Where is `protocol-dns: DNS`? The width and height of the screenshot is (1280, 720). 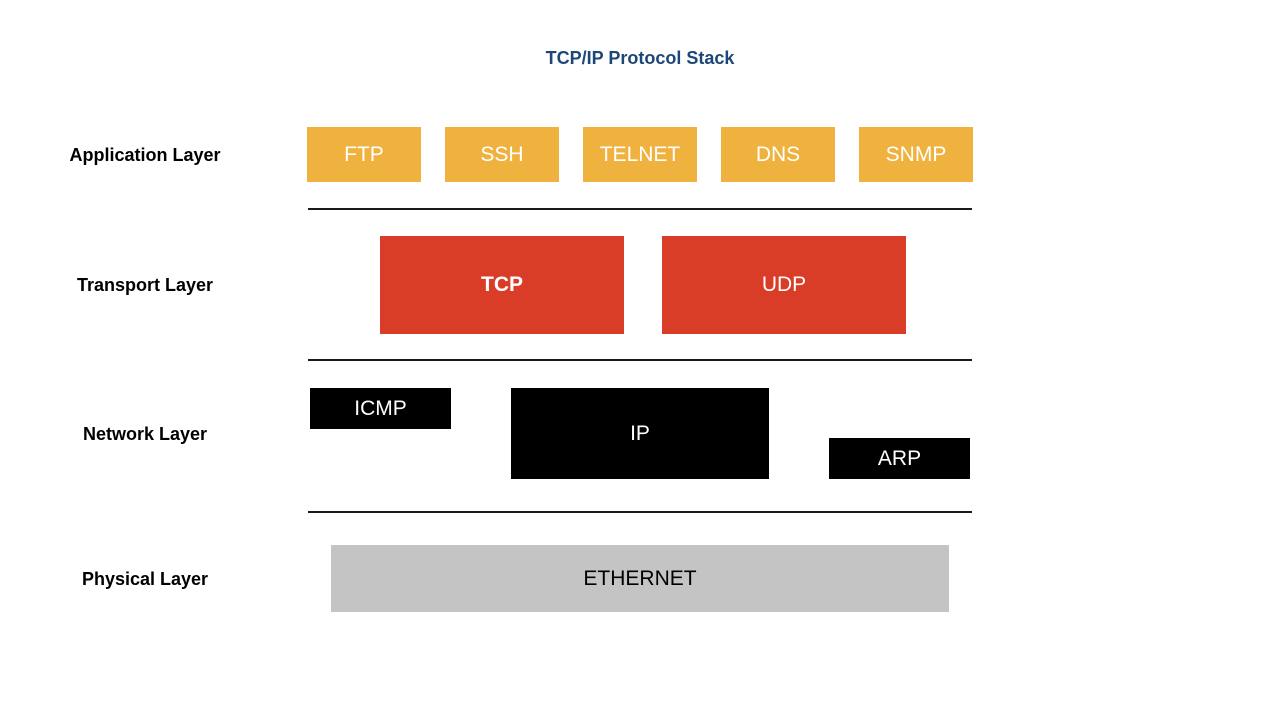 protocol-dns: DNS is located at coordinates (778, 154).